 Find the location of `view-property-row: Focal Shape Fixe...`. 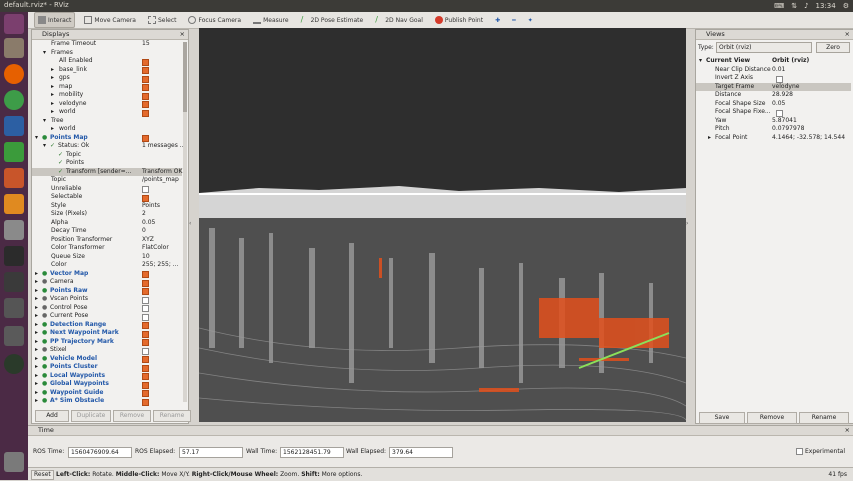

view-property-row: Focal Shape Fixe... is located at coordinates (773, 112).